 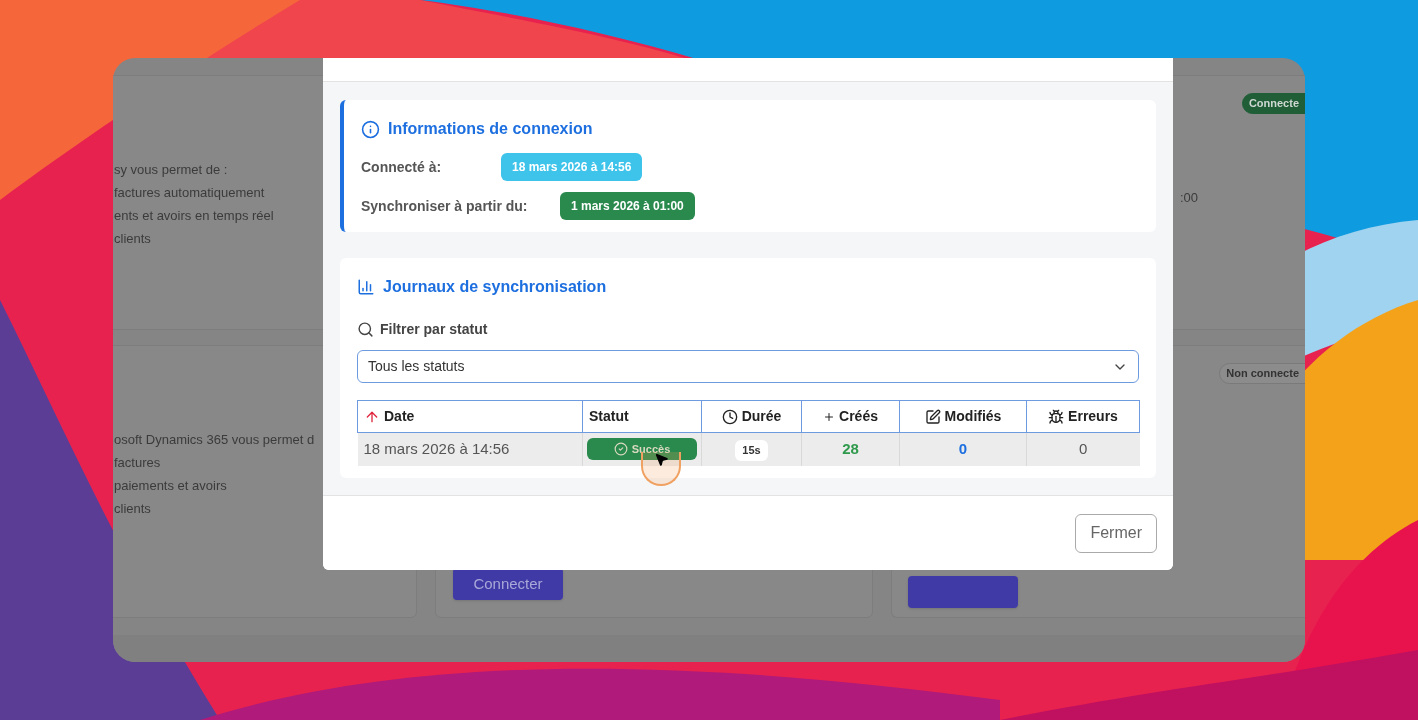 I want to click on card-text: ents et avoirs en temps réel, so click(x=194, y=215).